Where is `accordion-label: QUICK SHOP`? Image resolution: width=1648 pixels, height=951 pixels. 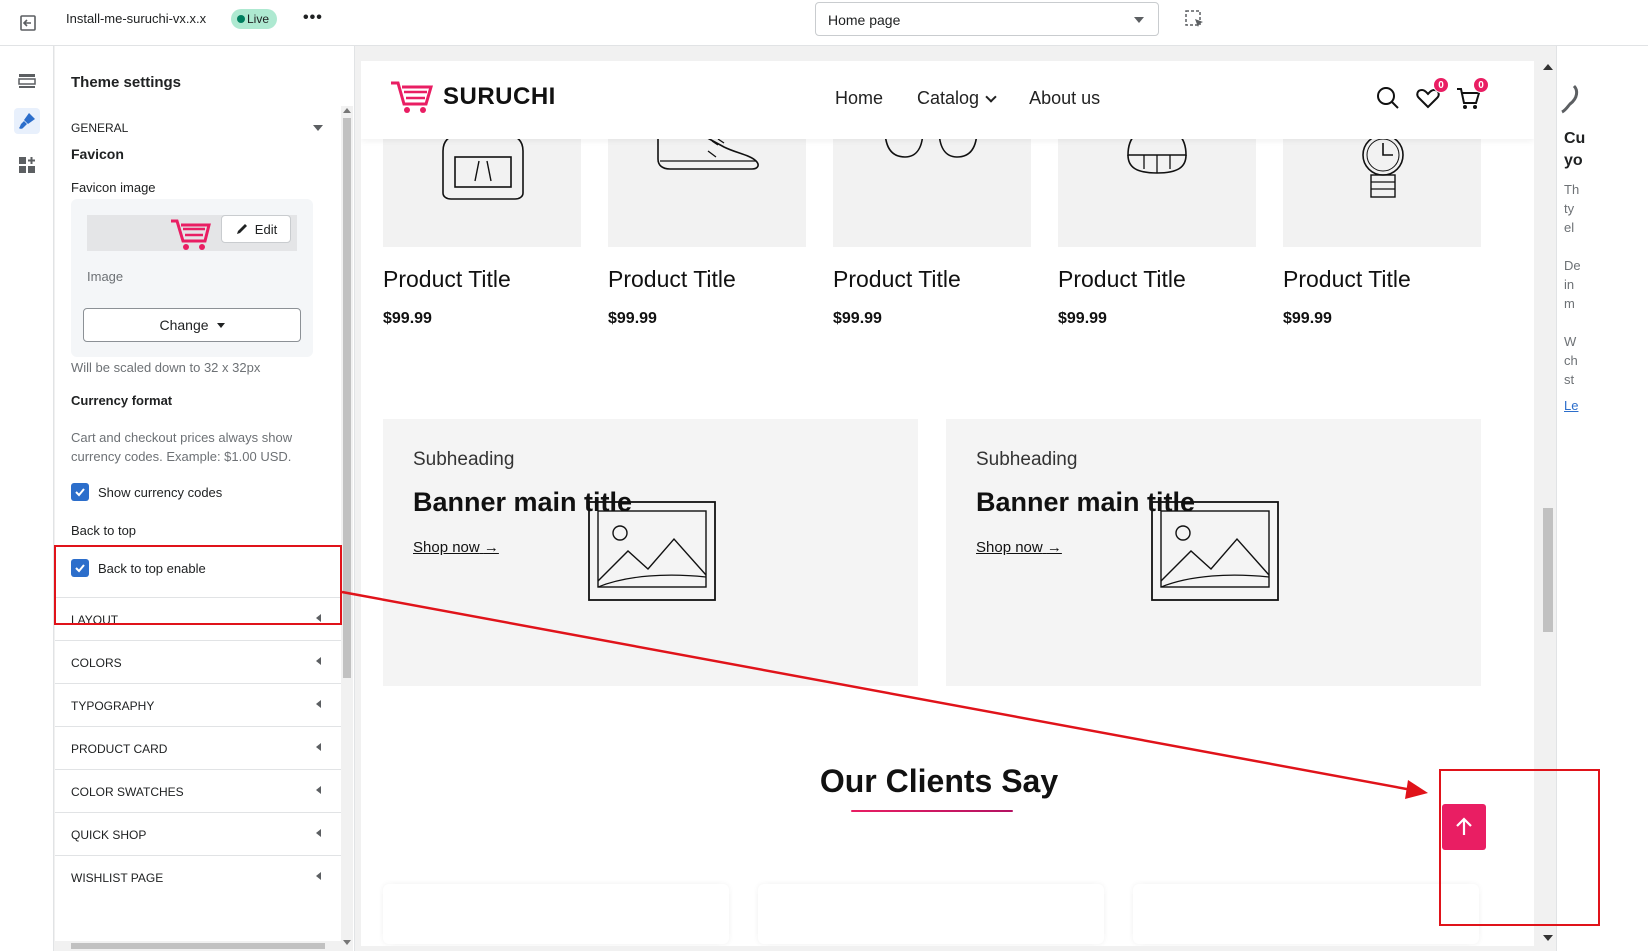 accordion-label: QUICK SHOP is located at coordinates (109, 835).